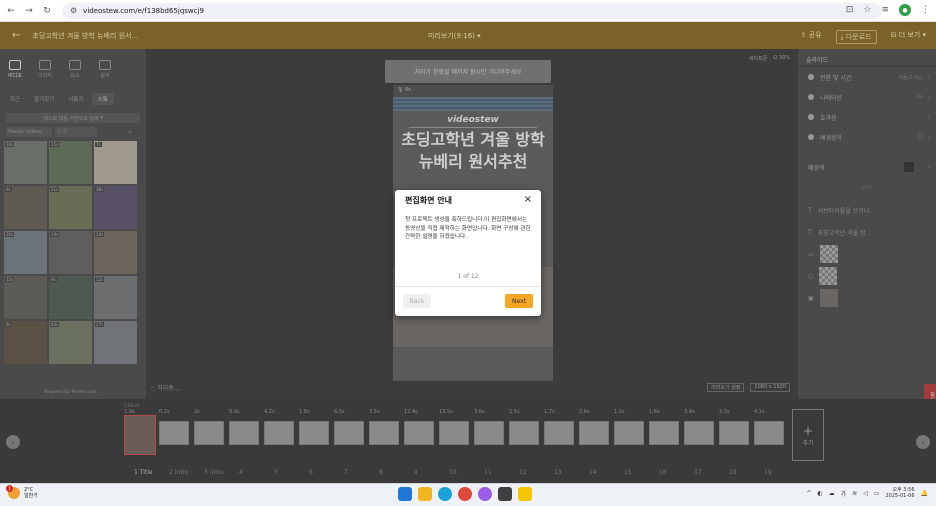 This screenshot has width=936, height=506. I want to click on extensions-icon: ≡, so click(885, 10).